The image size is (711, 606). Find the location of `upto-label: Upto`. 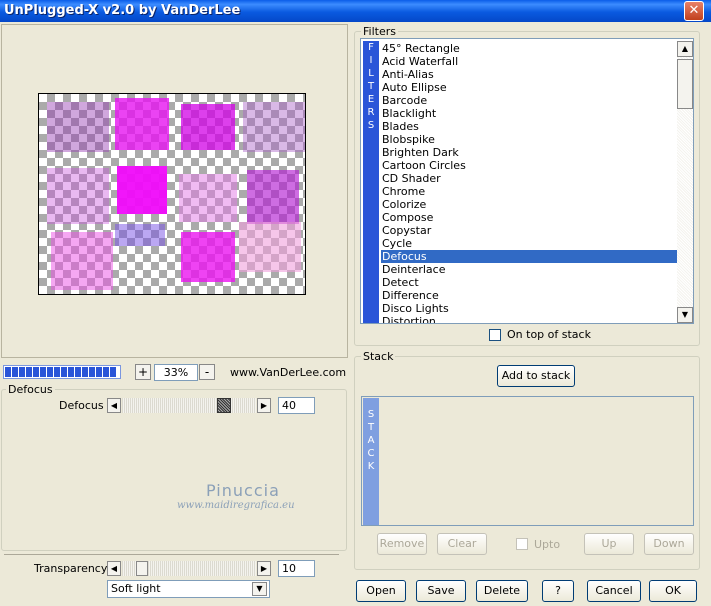

upto-label: Upto is located at coordinates (547, 544).